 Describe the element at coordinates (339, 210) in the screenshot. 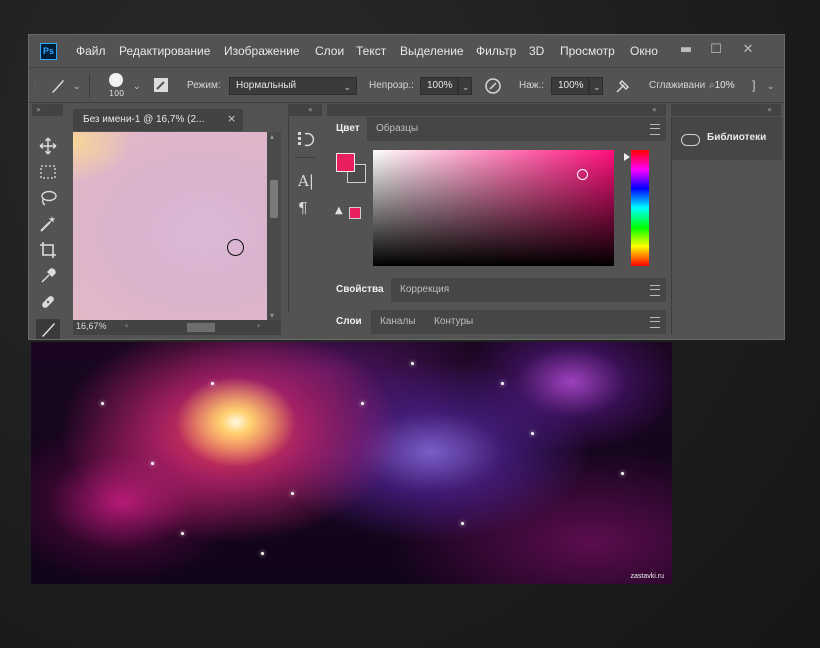

I see `gamut-warning-icon: ▲` at that location.